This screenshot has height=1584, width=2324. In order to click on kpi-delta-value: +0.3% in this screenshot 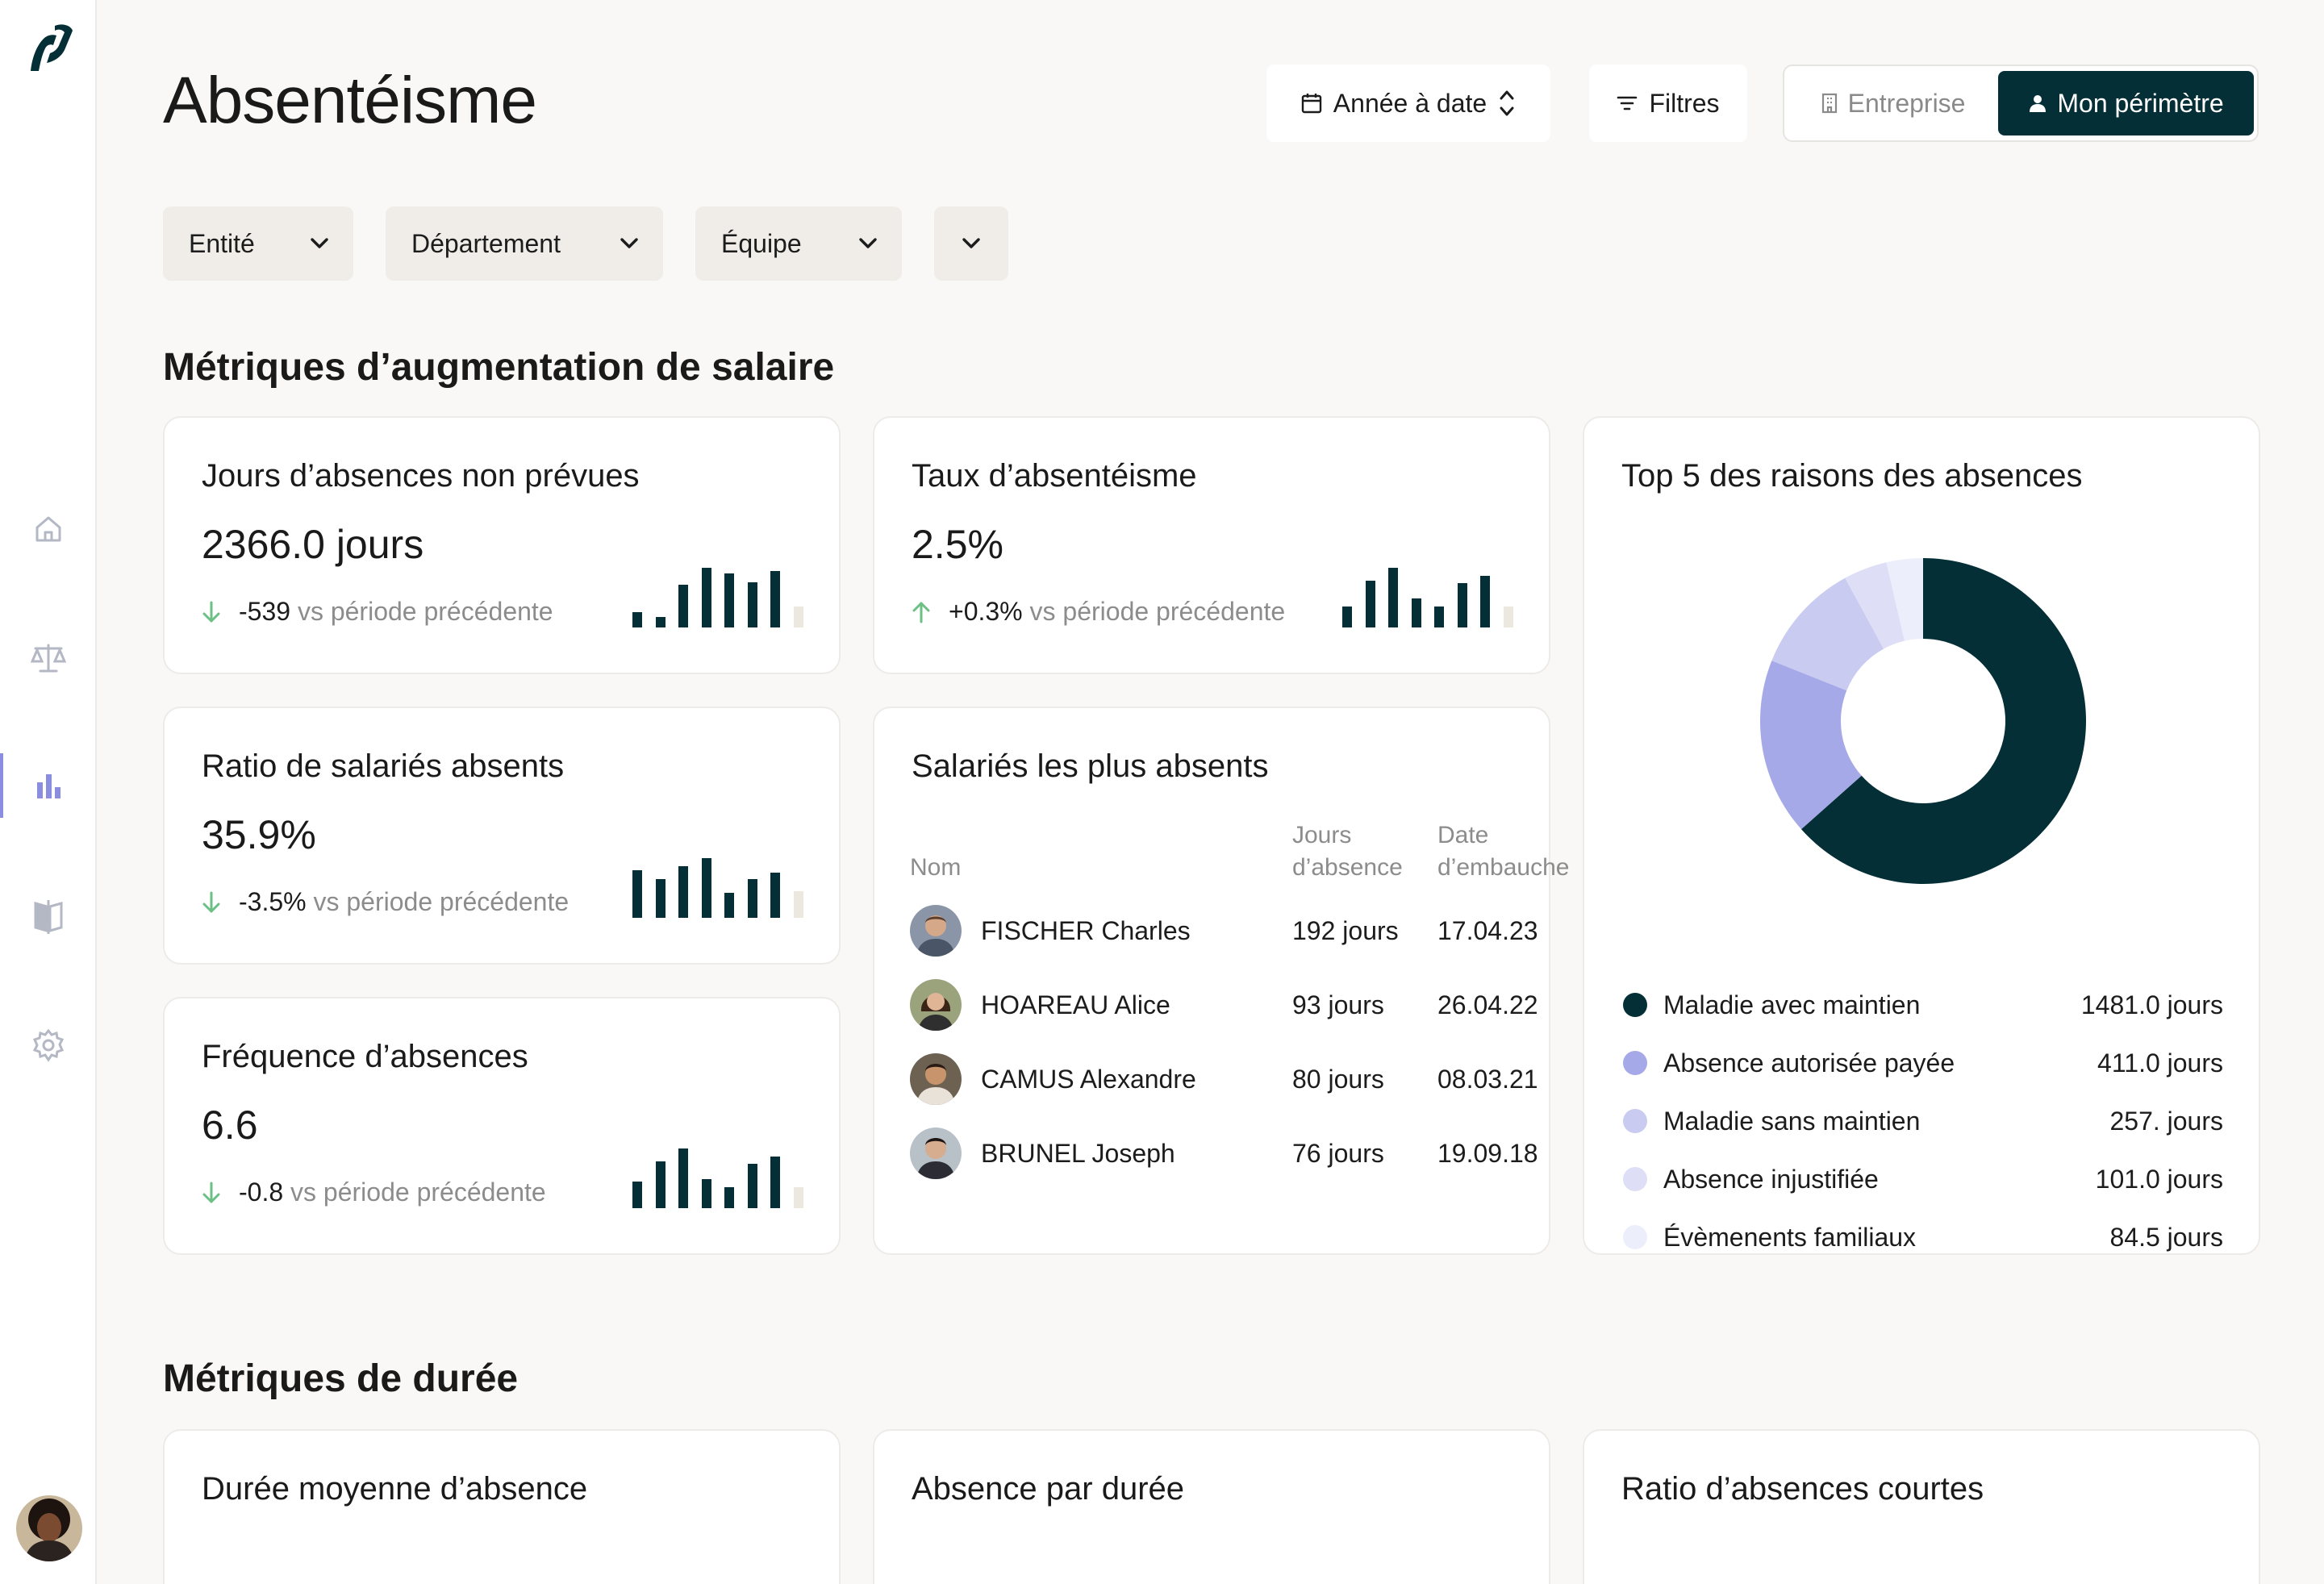, I will do `click(986, 611)`.